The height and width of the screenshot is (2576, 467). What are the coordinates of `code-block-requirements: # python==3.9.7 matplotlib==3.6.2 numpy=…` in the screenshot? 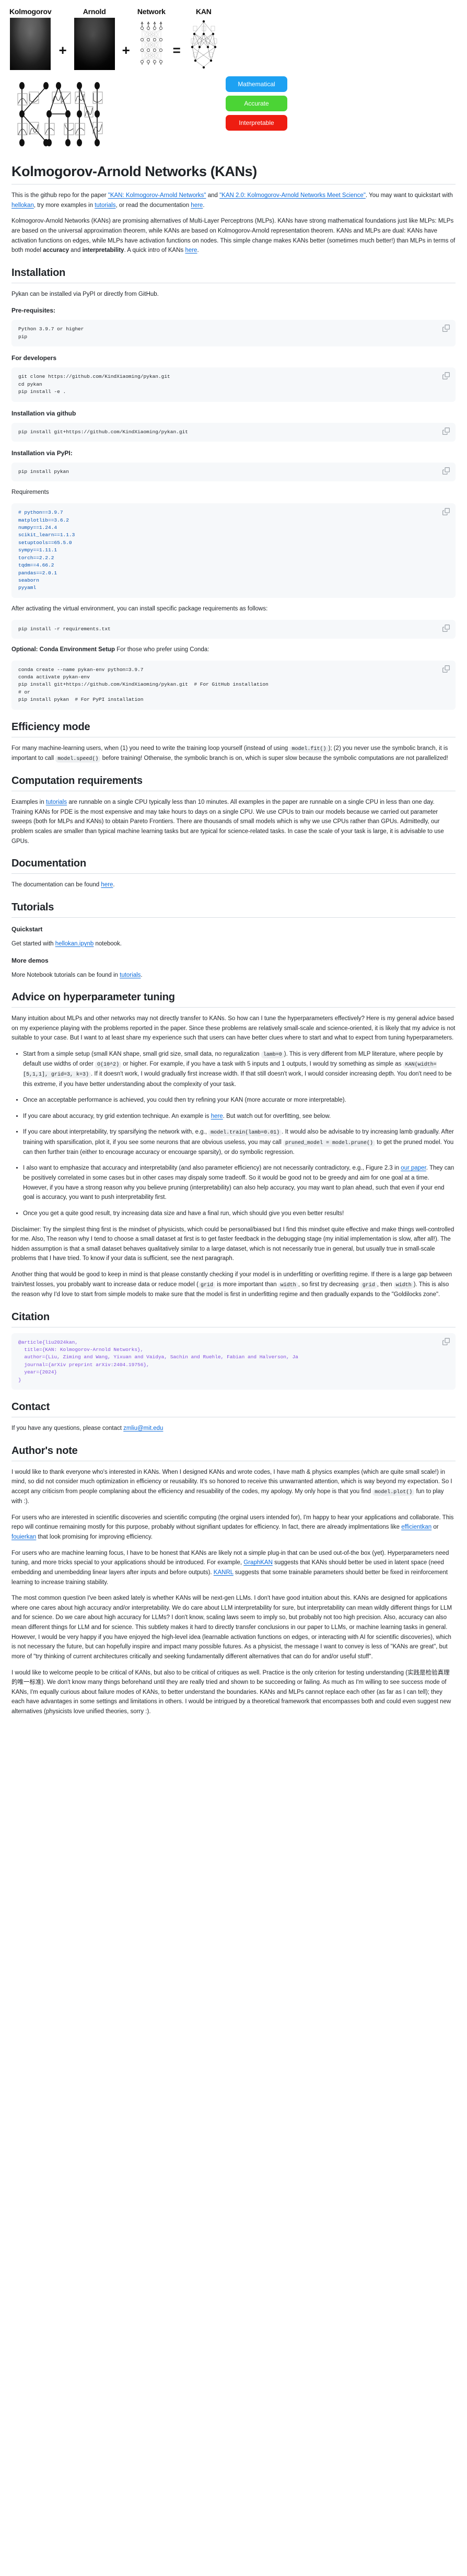 It's located at (233, 550).